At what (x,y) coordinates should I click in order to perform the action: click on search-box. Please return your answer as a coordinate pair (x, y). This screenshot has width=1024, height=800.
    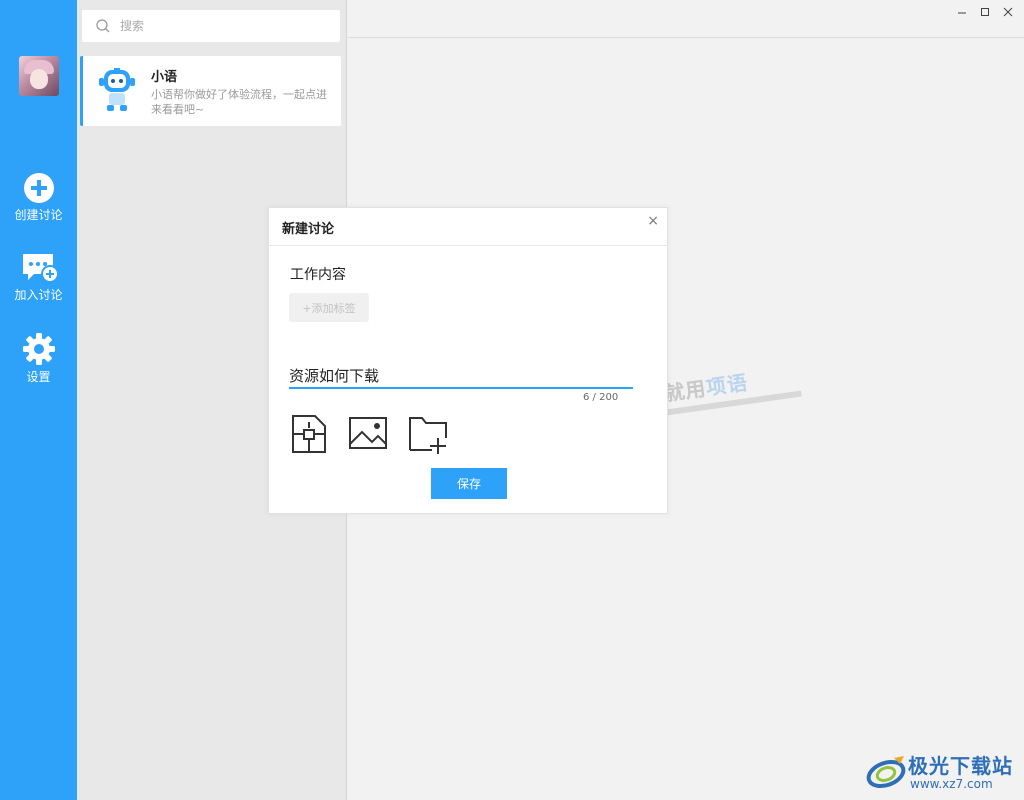
    Looking at the image, I should click on (211, 26).